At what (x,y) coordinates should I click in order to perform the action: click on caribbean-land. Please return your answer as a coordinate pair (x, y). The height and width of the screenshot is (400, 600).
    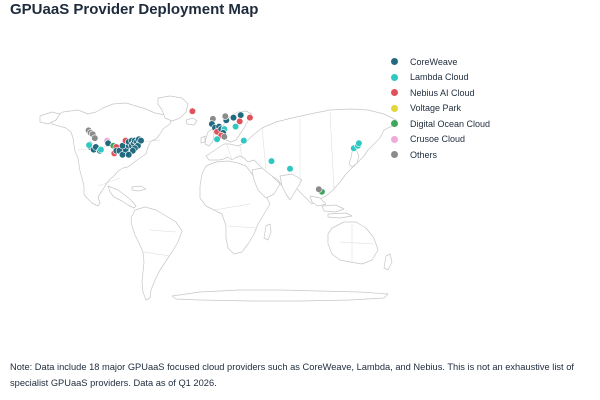
    Looking at the image, I should click on (139, 188).